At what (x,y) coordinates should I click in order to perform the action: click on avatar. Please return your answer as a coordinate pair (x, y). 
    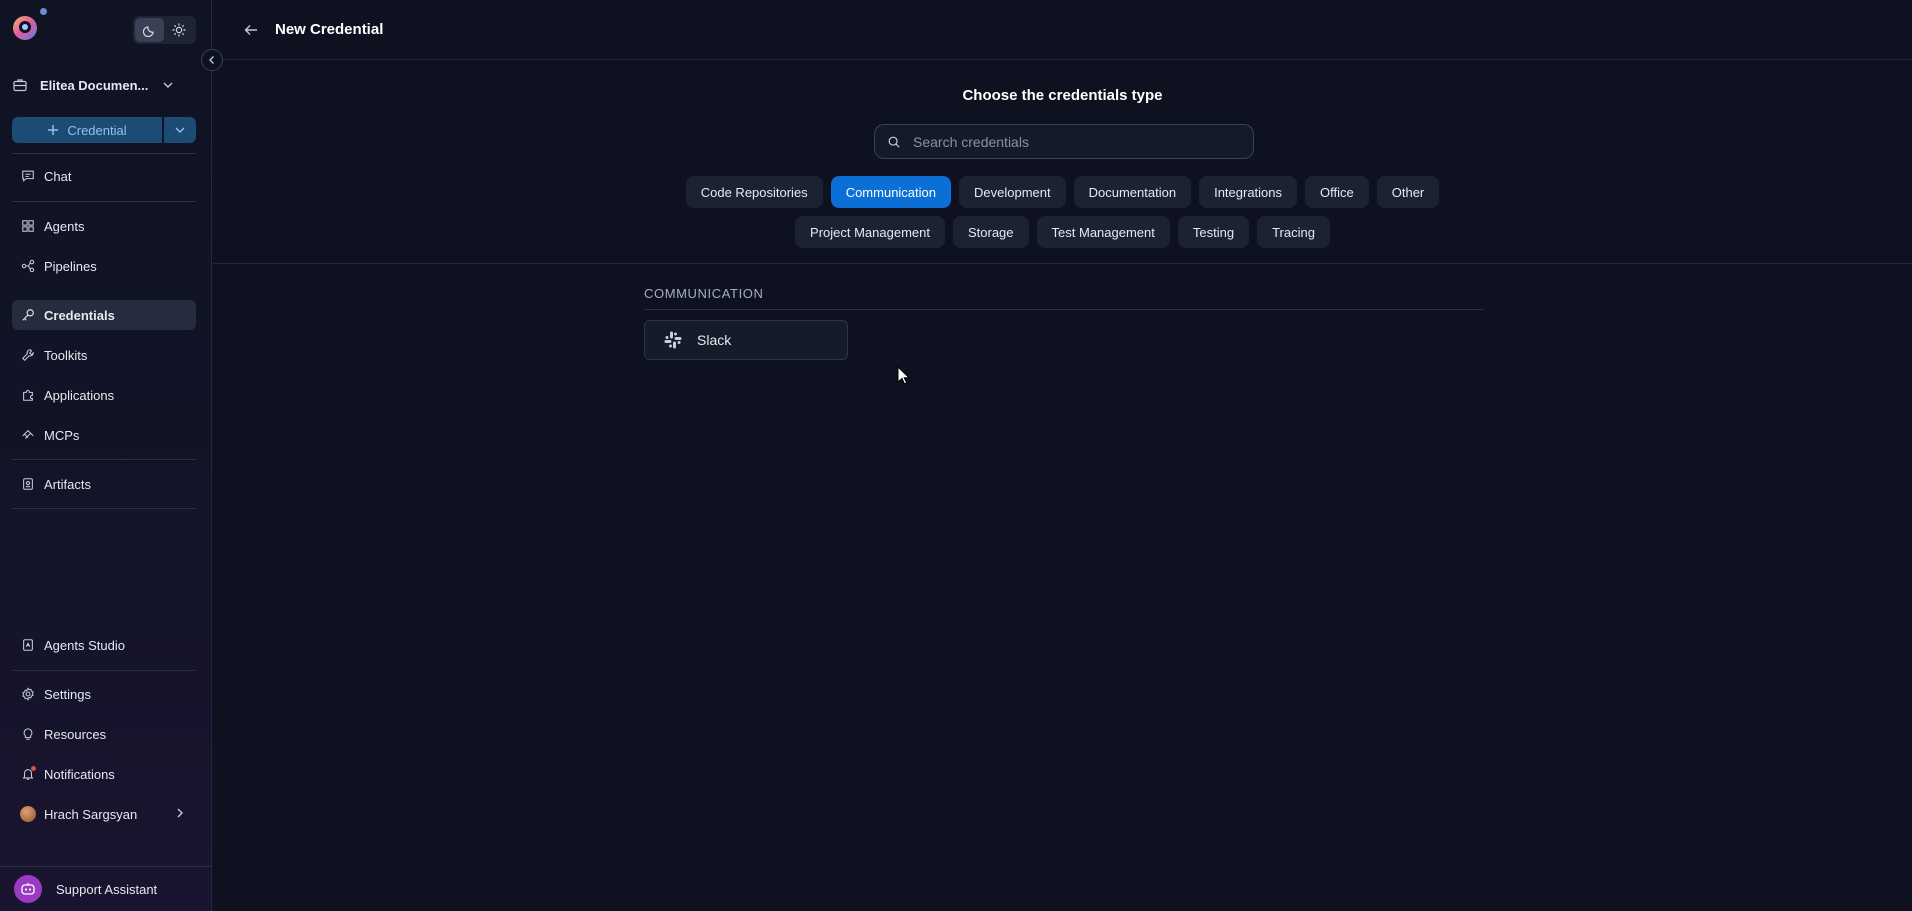
    Looking at the image, I should click on (28, 814).